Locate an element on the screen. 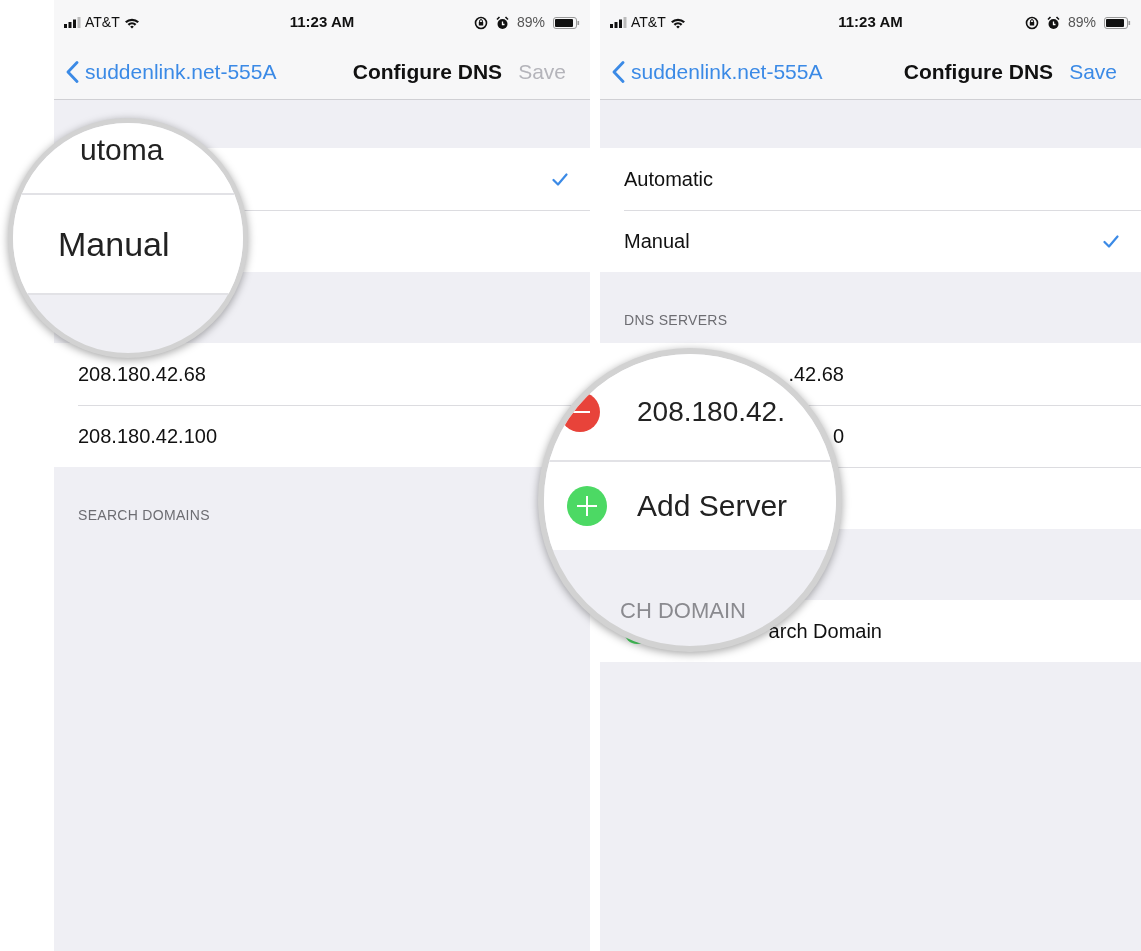 This screenshot has width=1141, height=951. add-server-label: Add Server is located at coordinates (712, 506).